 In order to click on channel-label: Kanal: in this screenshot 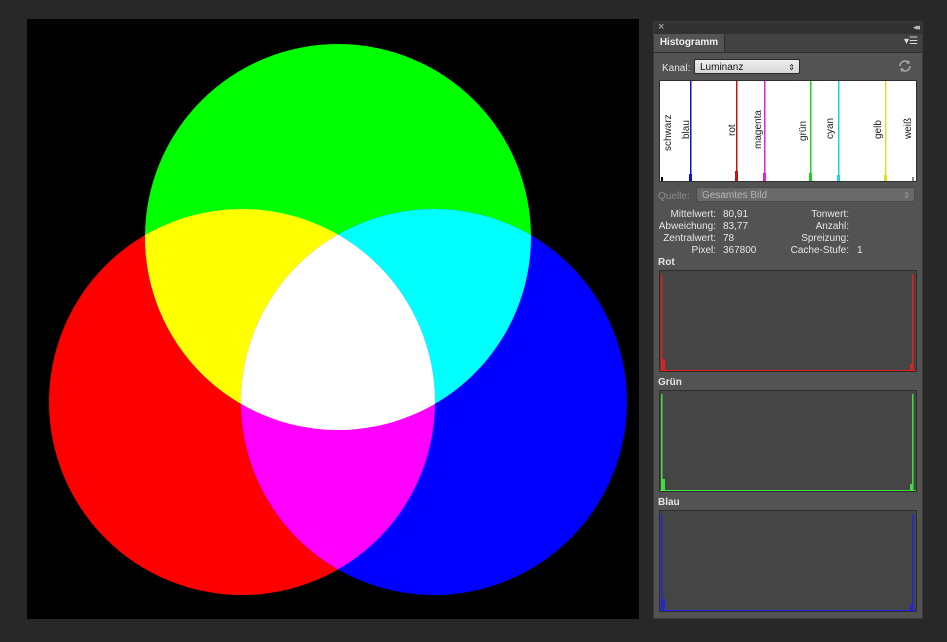, I will do `click(676, 68)`.